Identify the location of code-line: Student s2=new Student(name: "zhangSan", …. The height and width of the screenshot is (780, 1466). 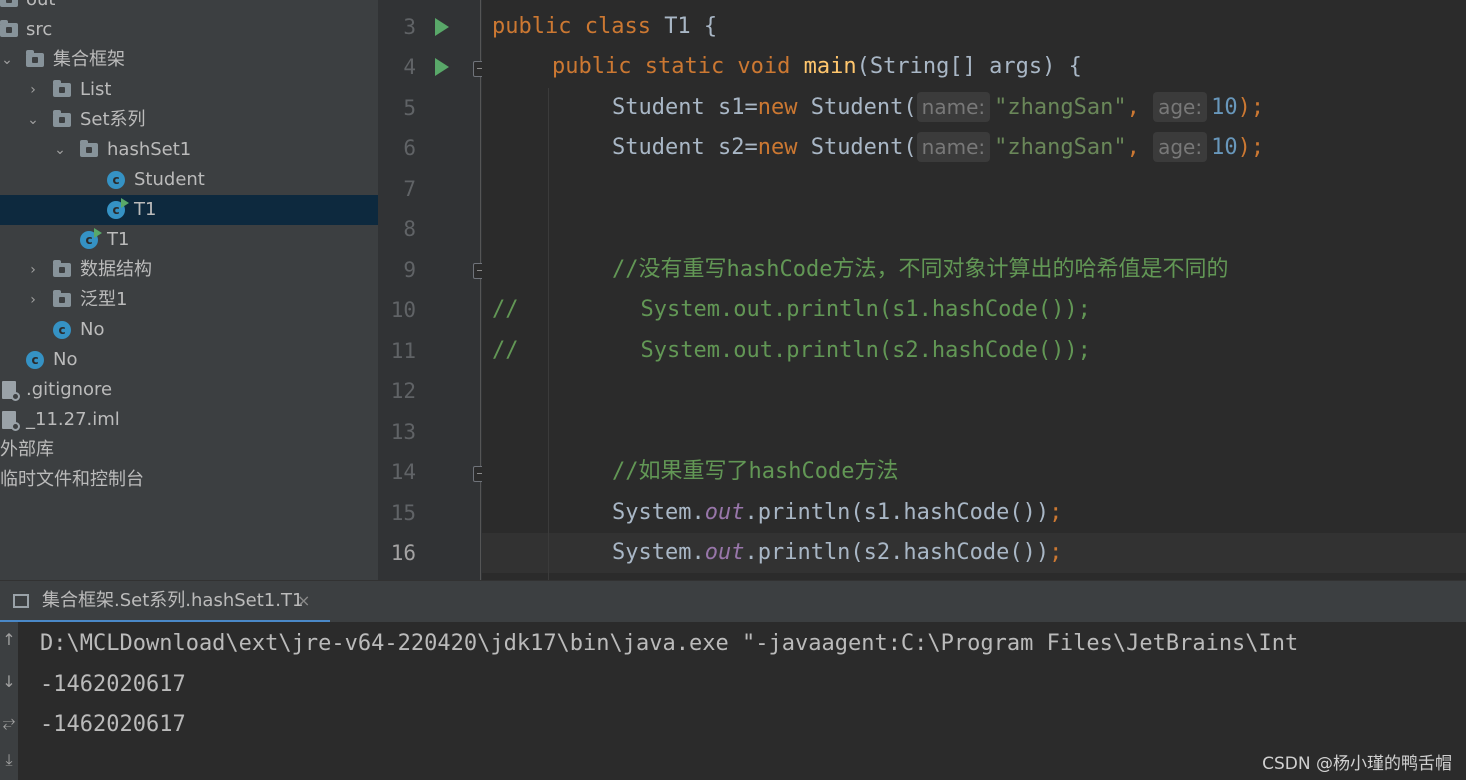
(938, 148).